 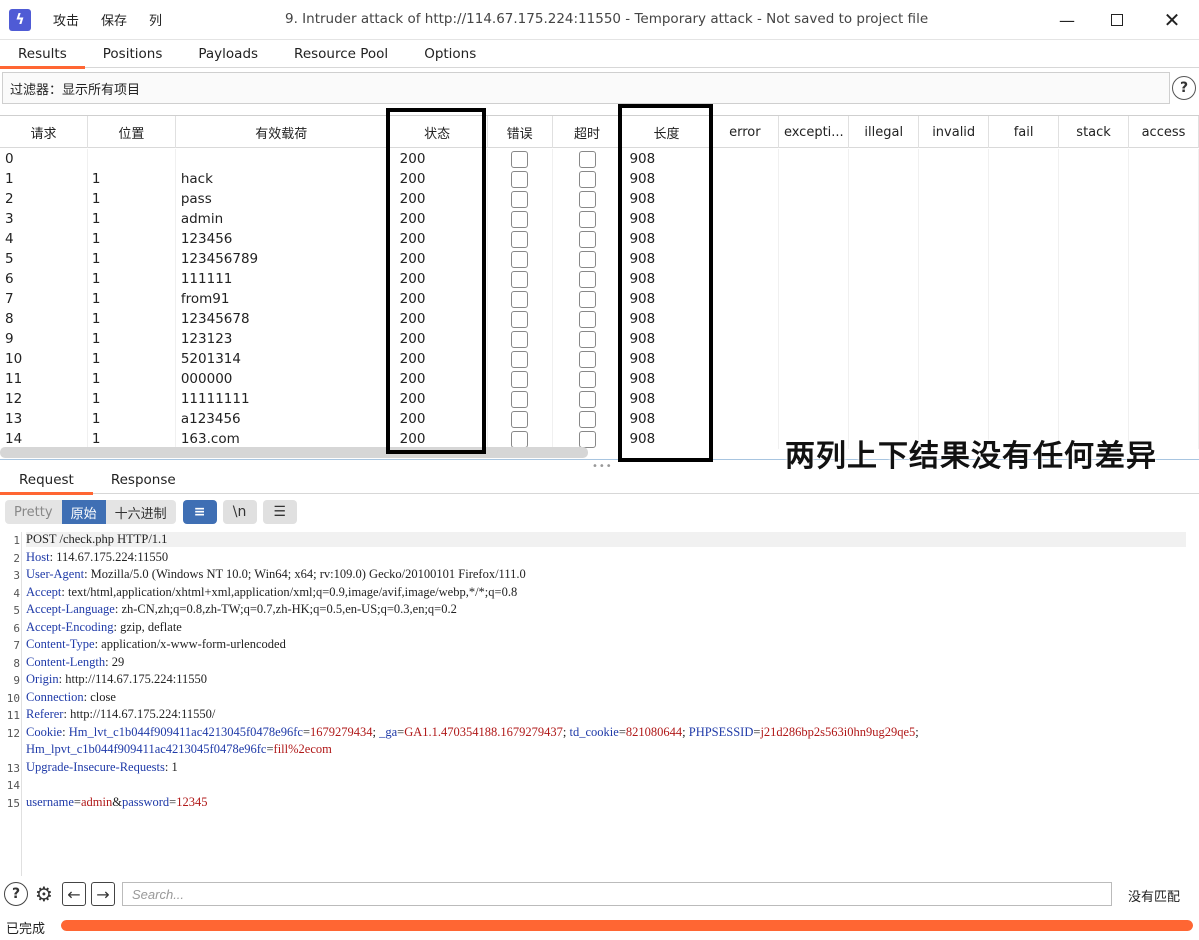 I want to click on header-col-invalid: invalid, so click(x=954, y=132).